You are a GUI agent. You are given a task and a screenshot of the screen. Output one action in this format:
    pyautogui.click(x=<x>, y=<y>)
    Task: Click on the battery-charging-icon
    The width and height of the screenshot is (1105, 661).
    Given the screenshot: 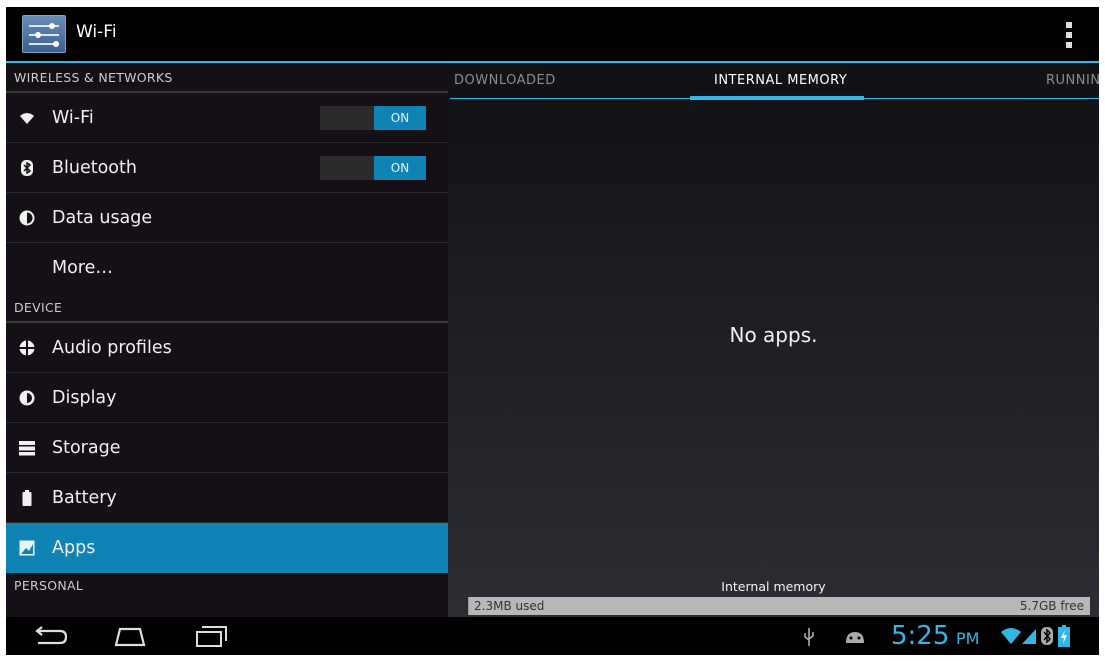 What is the action you would take?
    pyautogui.click(x=1064, y=636)
    